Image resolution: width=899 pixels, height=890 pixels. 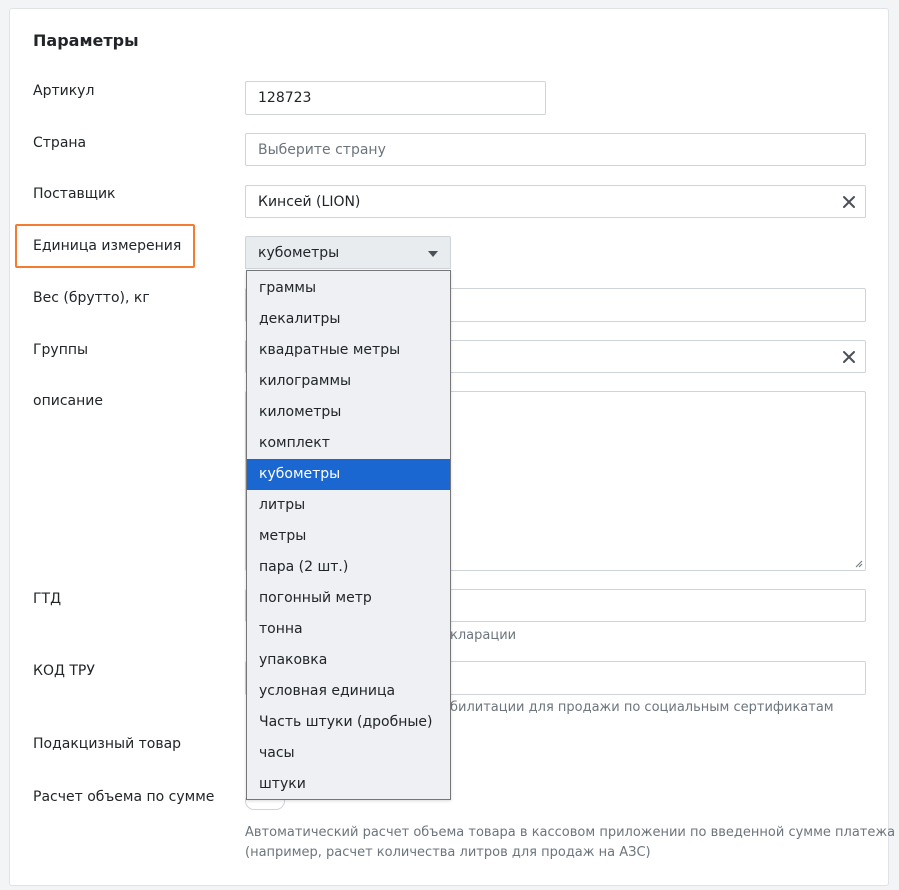 What do you see at coordinates (348, 443) in the screenshot?
I see `unit-option: комплект` at bounding box center [348, 443].